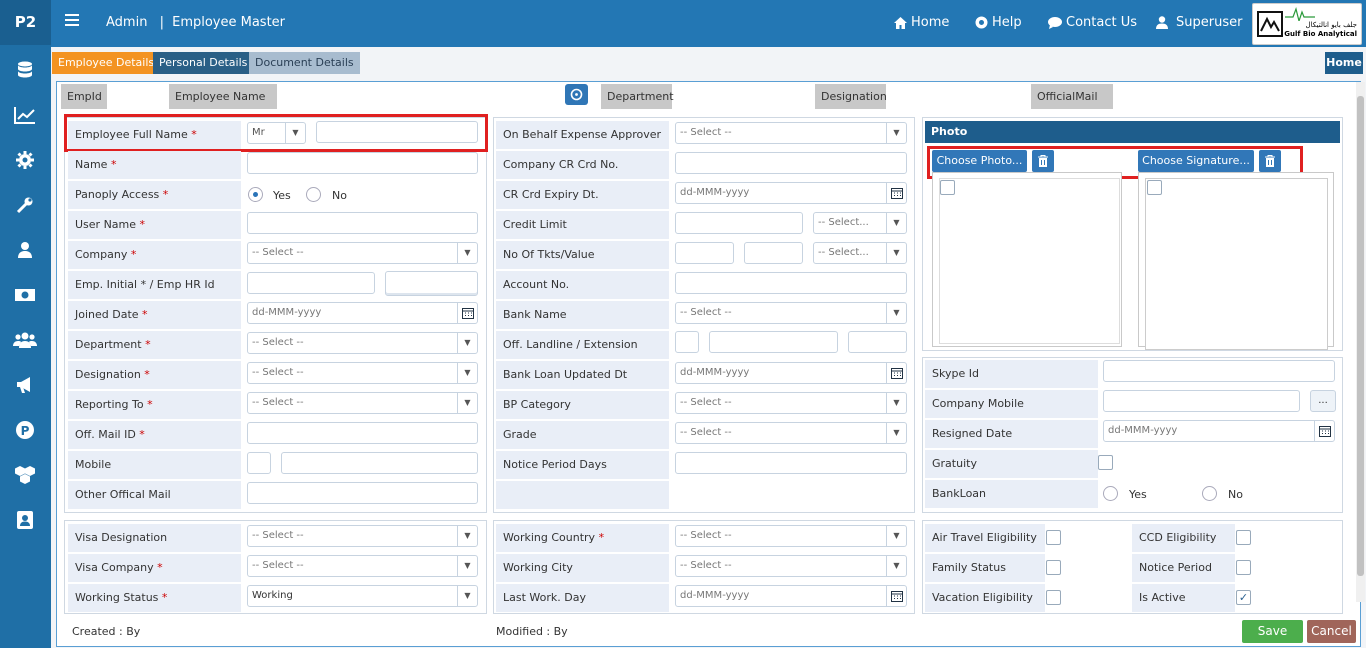 The width and height of the screenshot is (1366, 648). What do you see at coordinates (1110, 493) in the screenshot?
I see `bankloan-yes-radio` at bounding box center [1110, 493].